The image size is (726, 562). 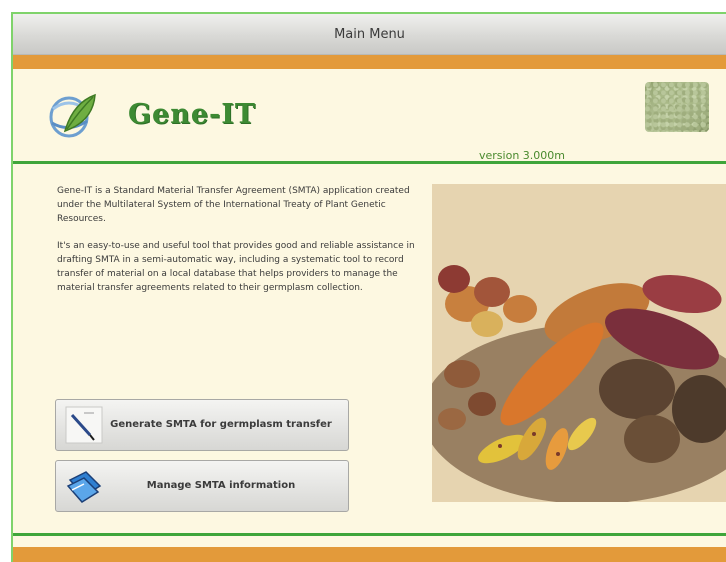 I want to click on header-divider, so click(x=369, y=162).